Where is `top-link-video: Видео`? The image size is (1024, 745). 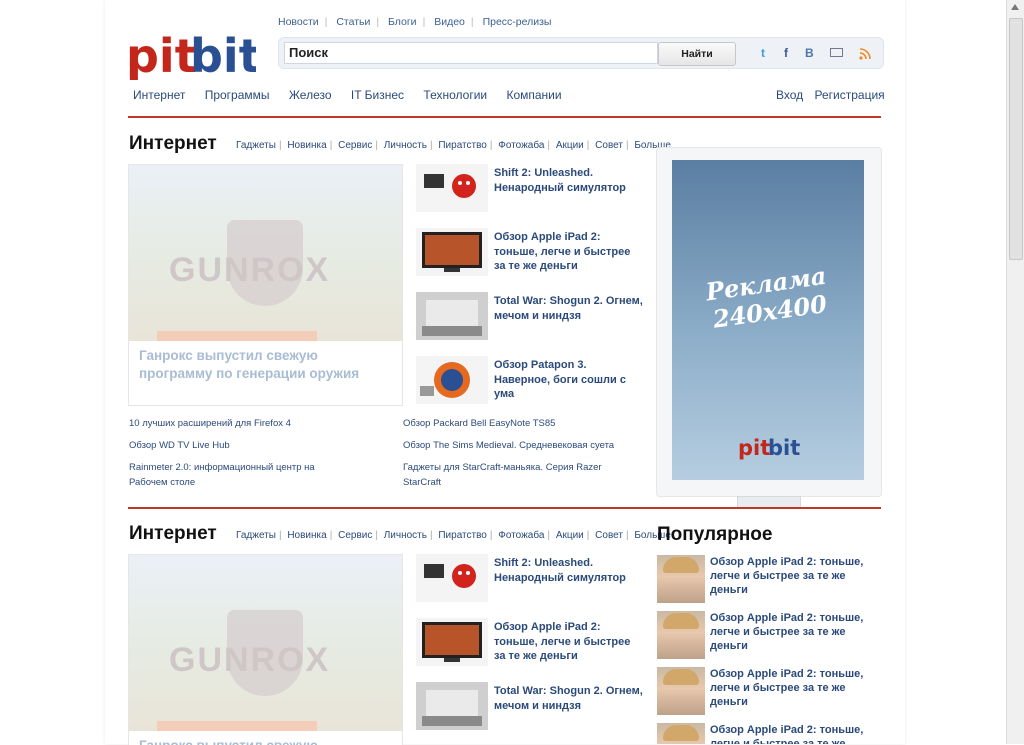
top-link-video: Видео is located at coordinates (449, 22).